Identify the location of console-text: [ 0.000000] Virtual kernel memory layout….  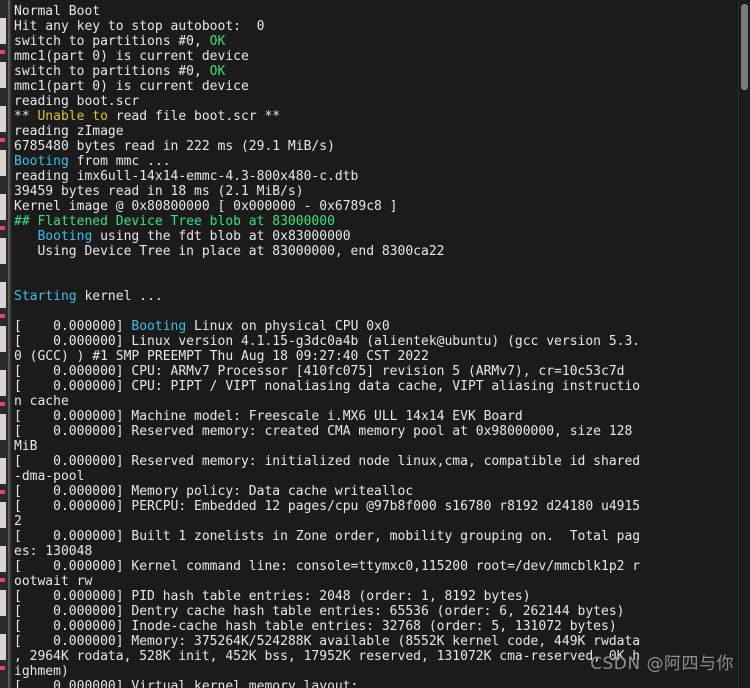
(186, 683).